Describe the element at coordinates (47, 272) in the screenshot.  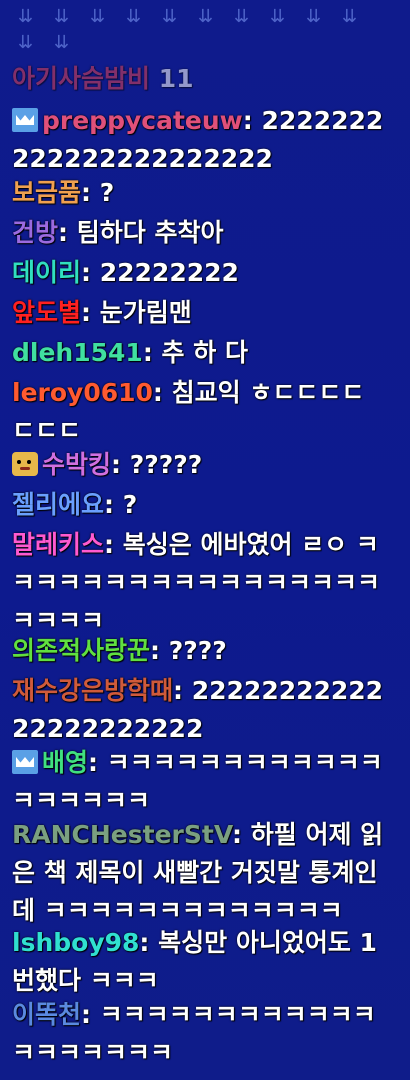
I see `chat-username: 데이리` at that location.